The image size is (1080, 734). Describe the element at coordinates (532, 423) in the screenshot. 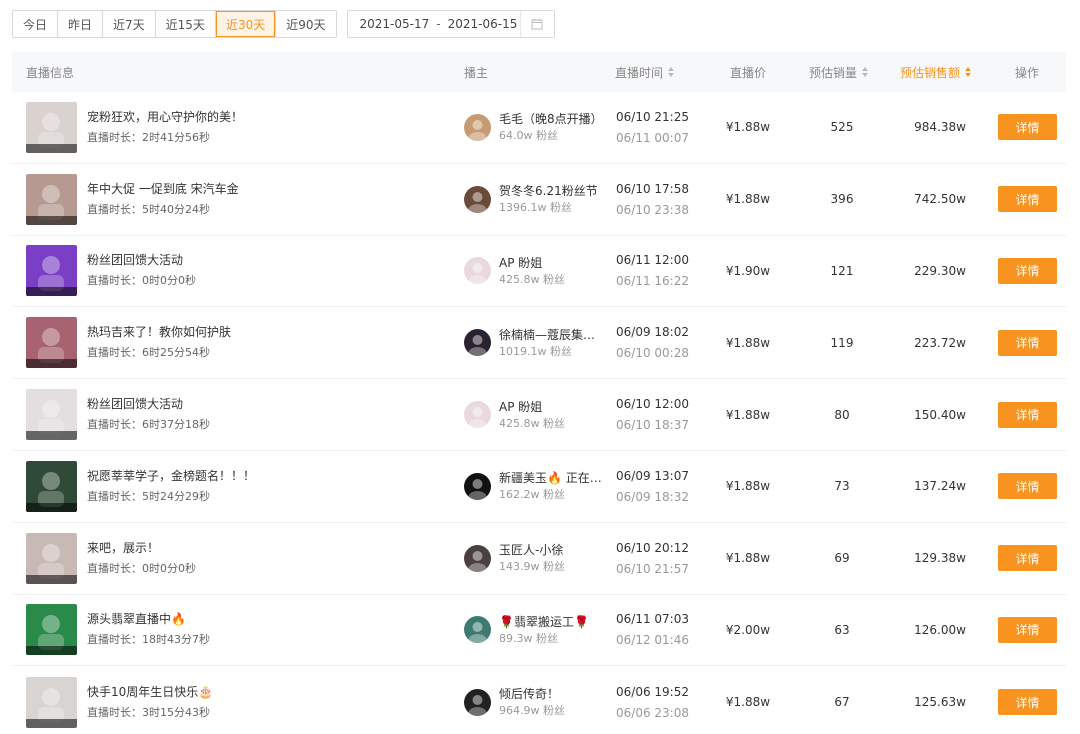

I see `anchor-fans: 425.8w 粉丝` at that location.